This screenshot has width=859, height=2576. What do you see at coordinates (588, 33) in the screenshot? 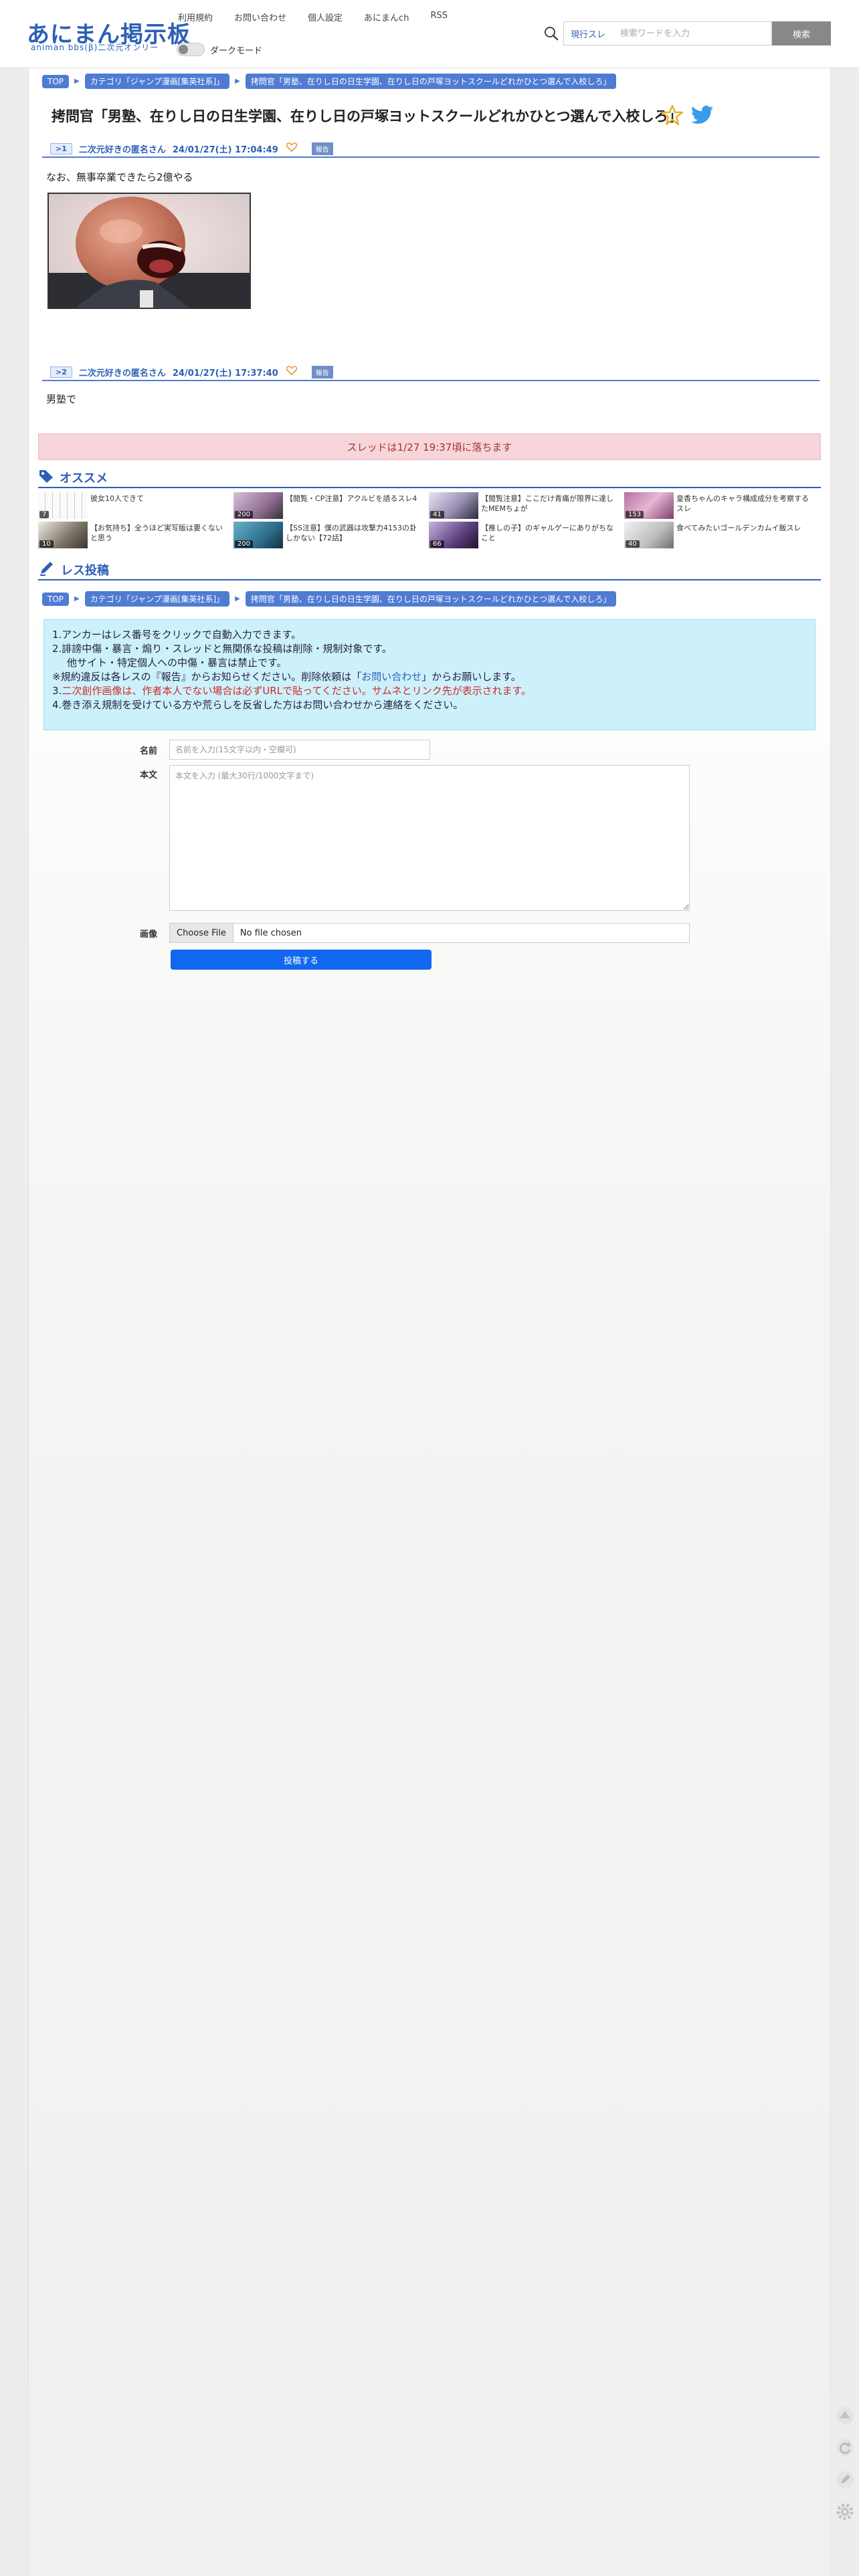
I see `search-type-select: 現行スレ` at bounding box center [588, 33].